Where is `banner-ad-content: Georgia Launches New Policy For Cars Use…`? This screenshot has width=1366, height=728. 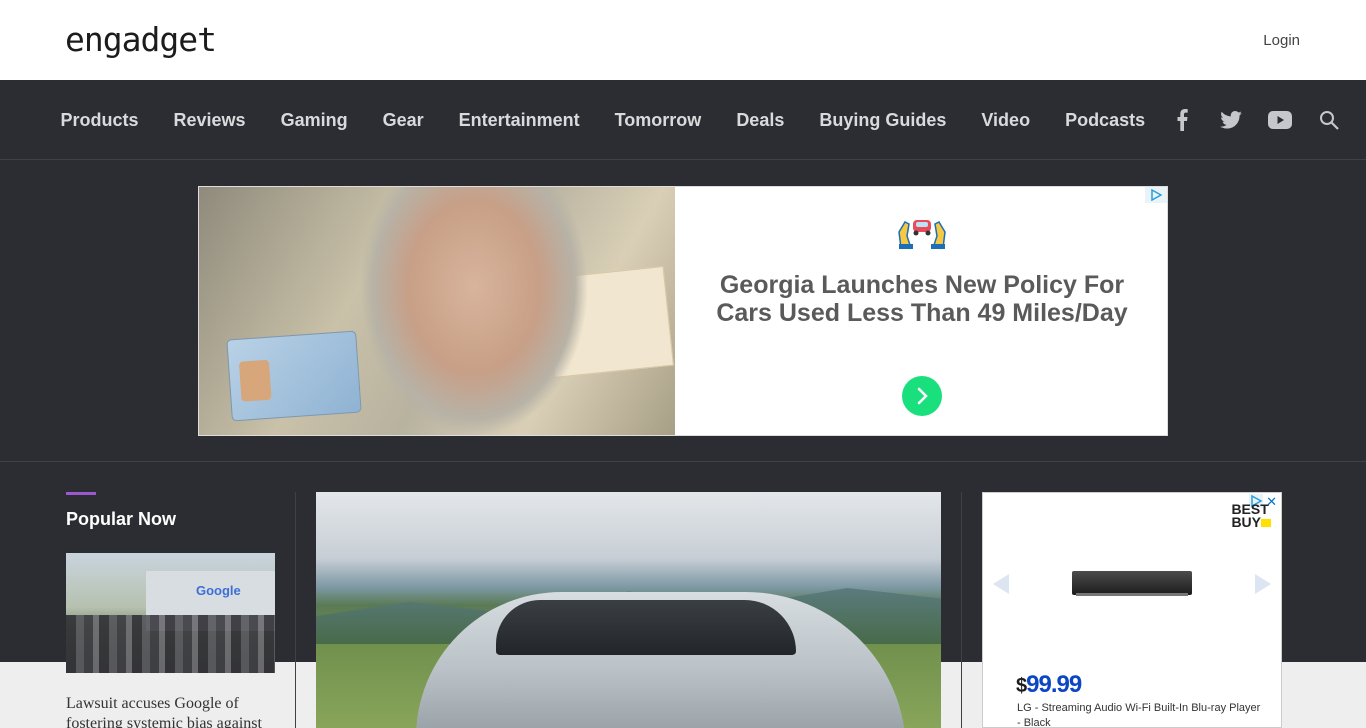 banner-ad-content: Georgia Launches New Policy For Cars Use… is located at coordinates (921, 311).